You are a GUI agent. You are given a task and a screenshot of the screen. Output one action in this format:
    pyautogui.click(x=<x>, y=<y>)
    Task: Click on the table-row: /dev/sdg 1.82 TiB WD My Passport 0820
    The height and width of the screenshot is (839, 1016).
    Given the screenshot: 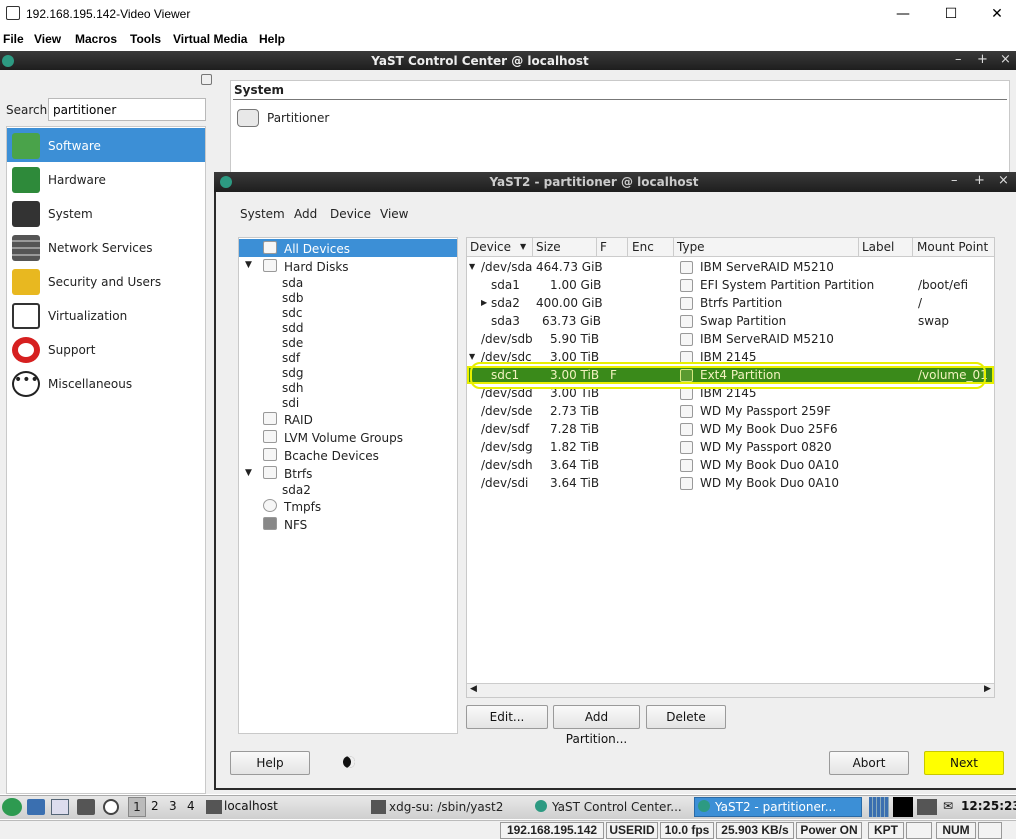 What is the action you would take?
    pyautogui.click(x=730, y=447)
    